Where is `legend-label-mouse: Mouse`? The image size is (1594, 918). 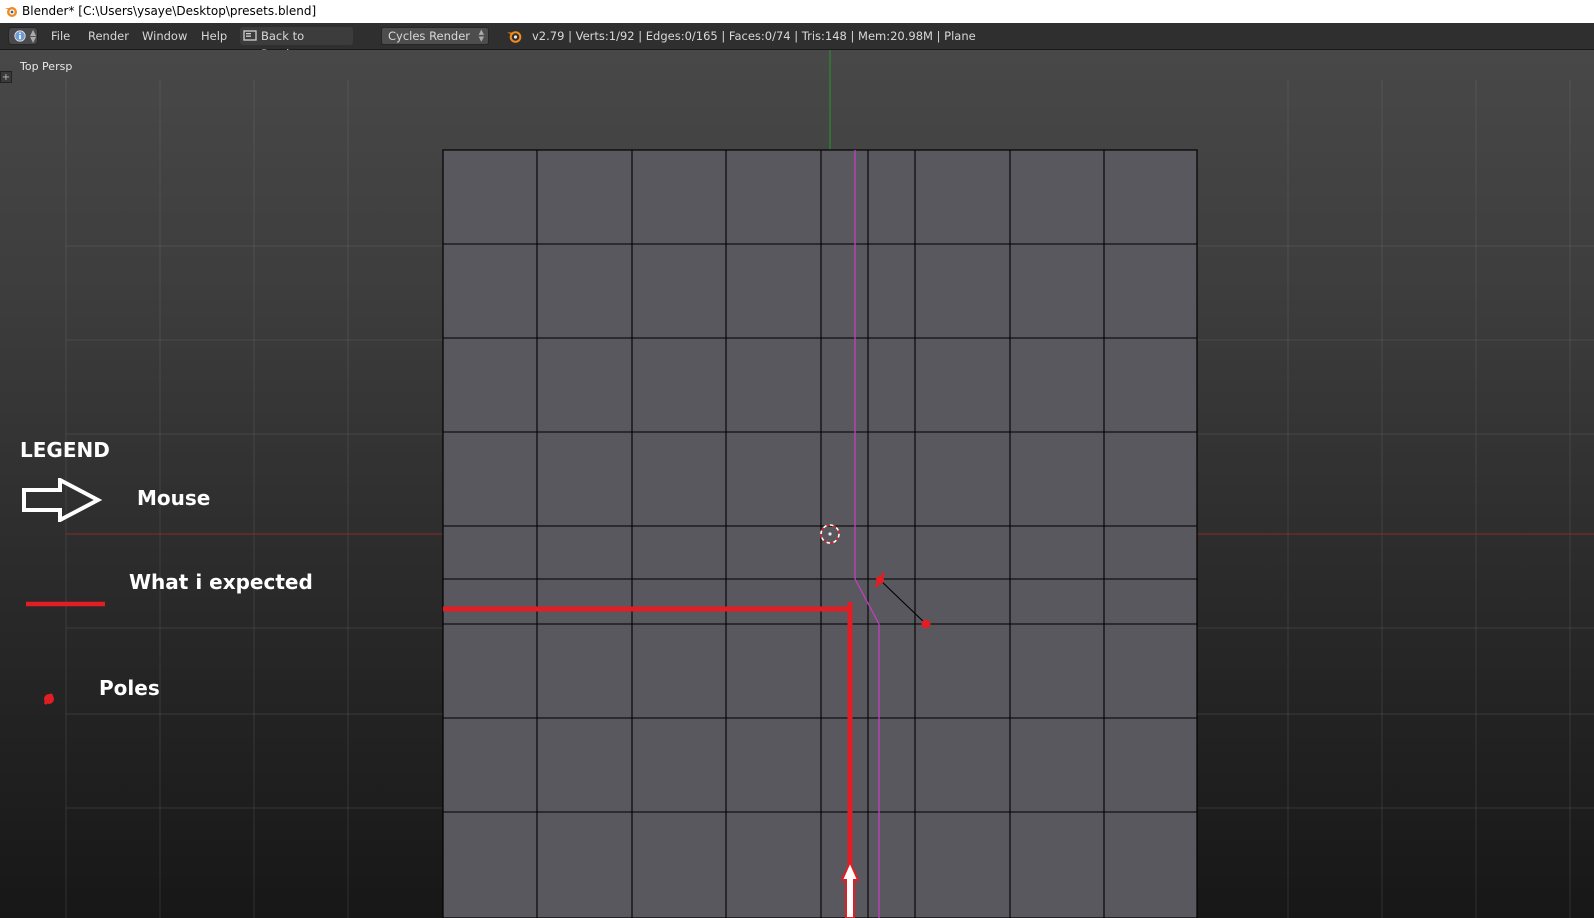
legend-label-mouse: Mouse is located at coordinates (174, 498).